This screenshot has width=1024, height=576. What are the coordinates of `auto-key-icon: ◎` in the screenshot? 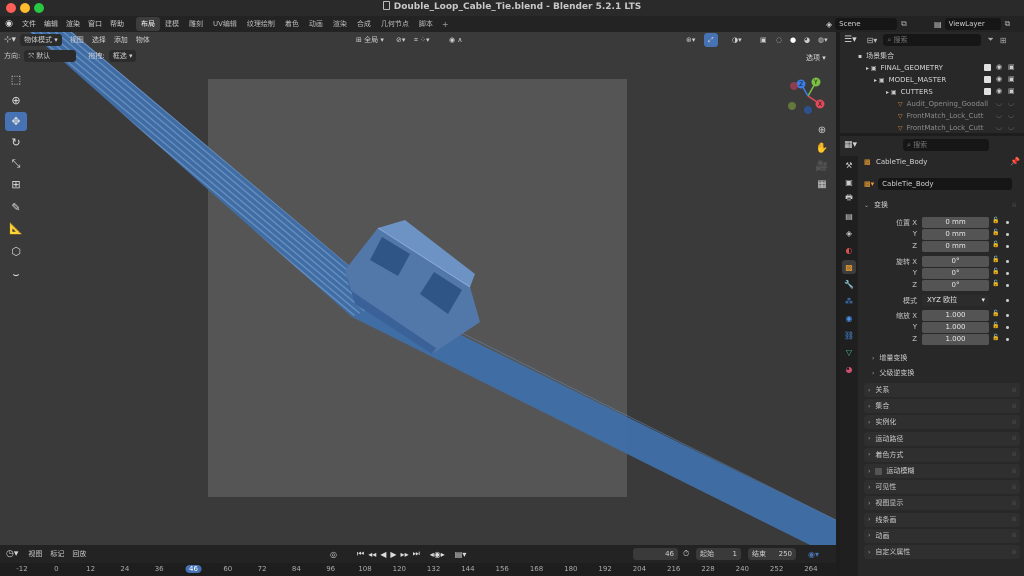 It's located at (333, 554).